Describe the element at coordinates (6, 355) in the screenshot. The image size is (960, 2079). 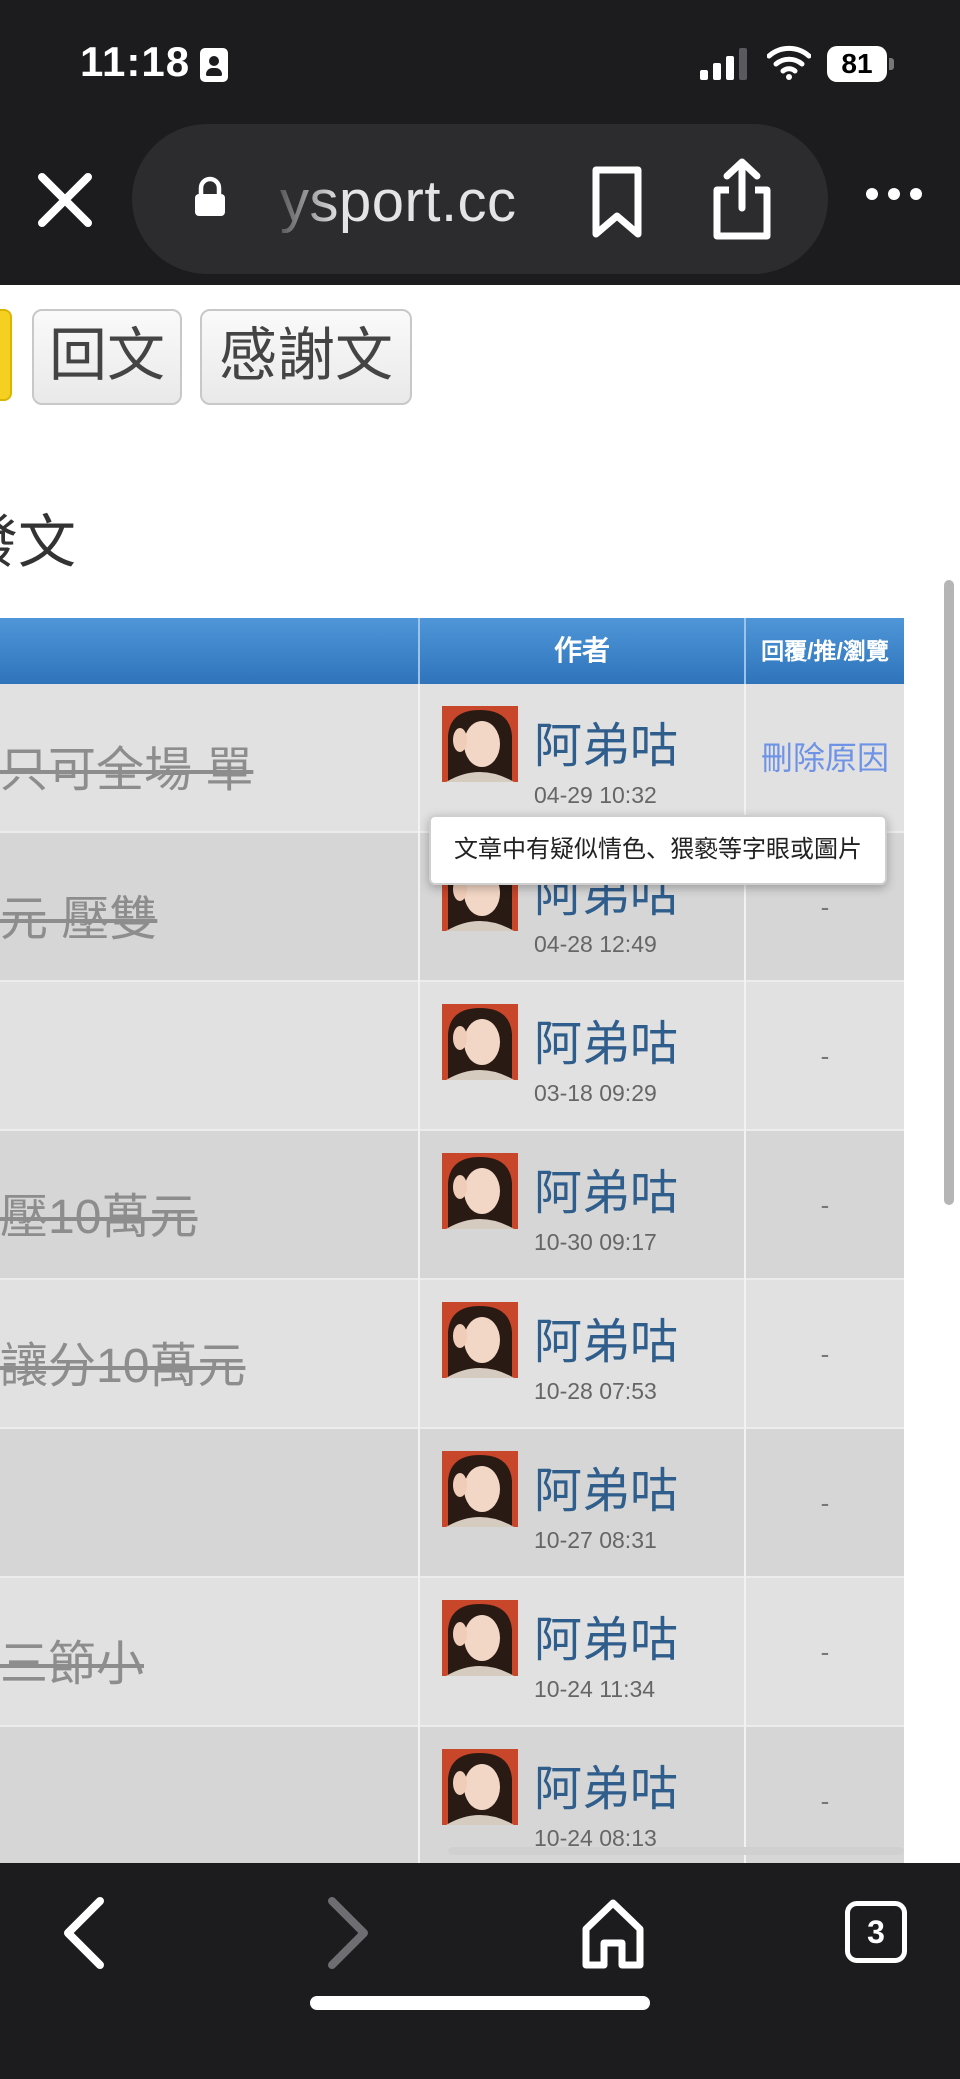
I see `post-button-partial` at that location.